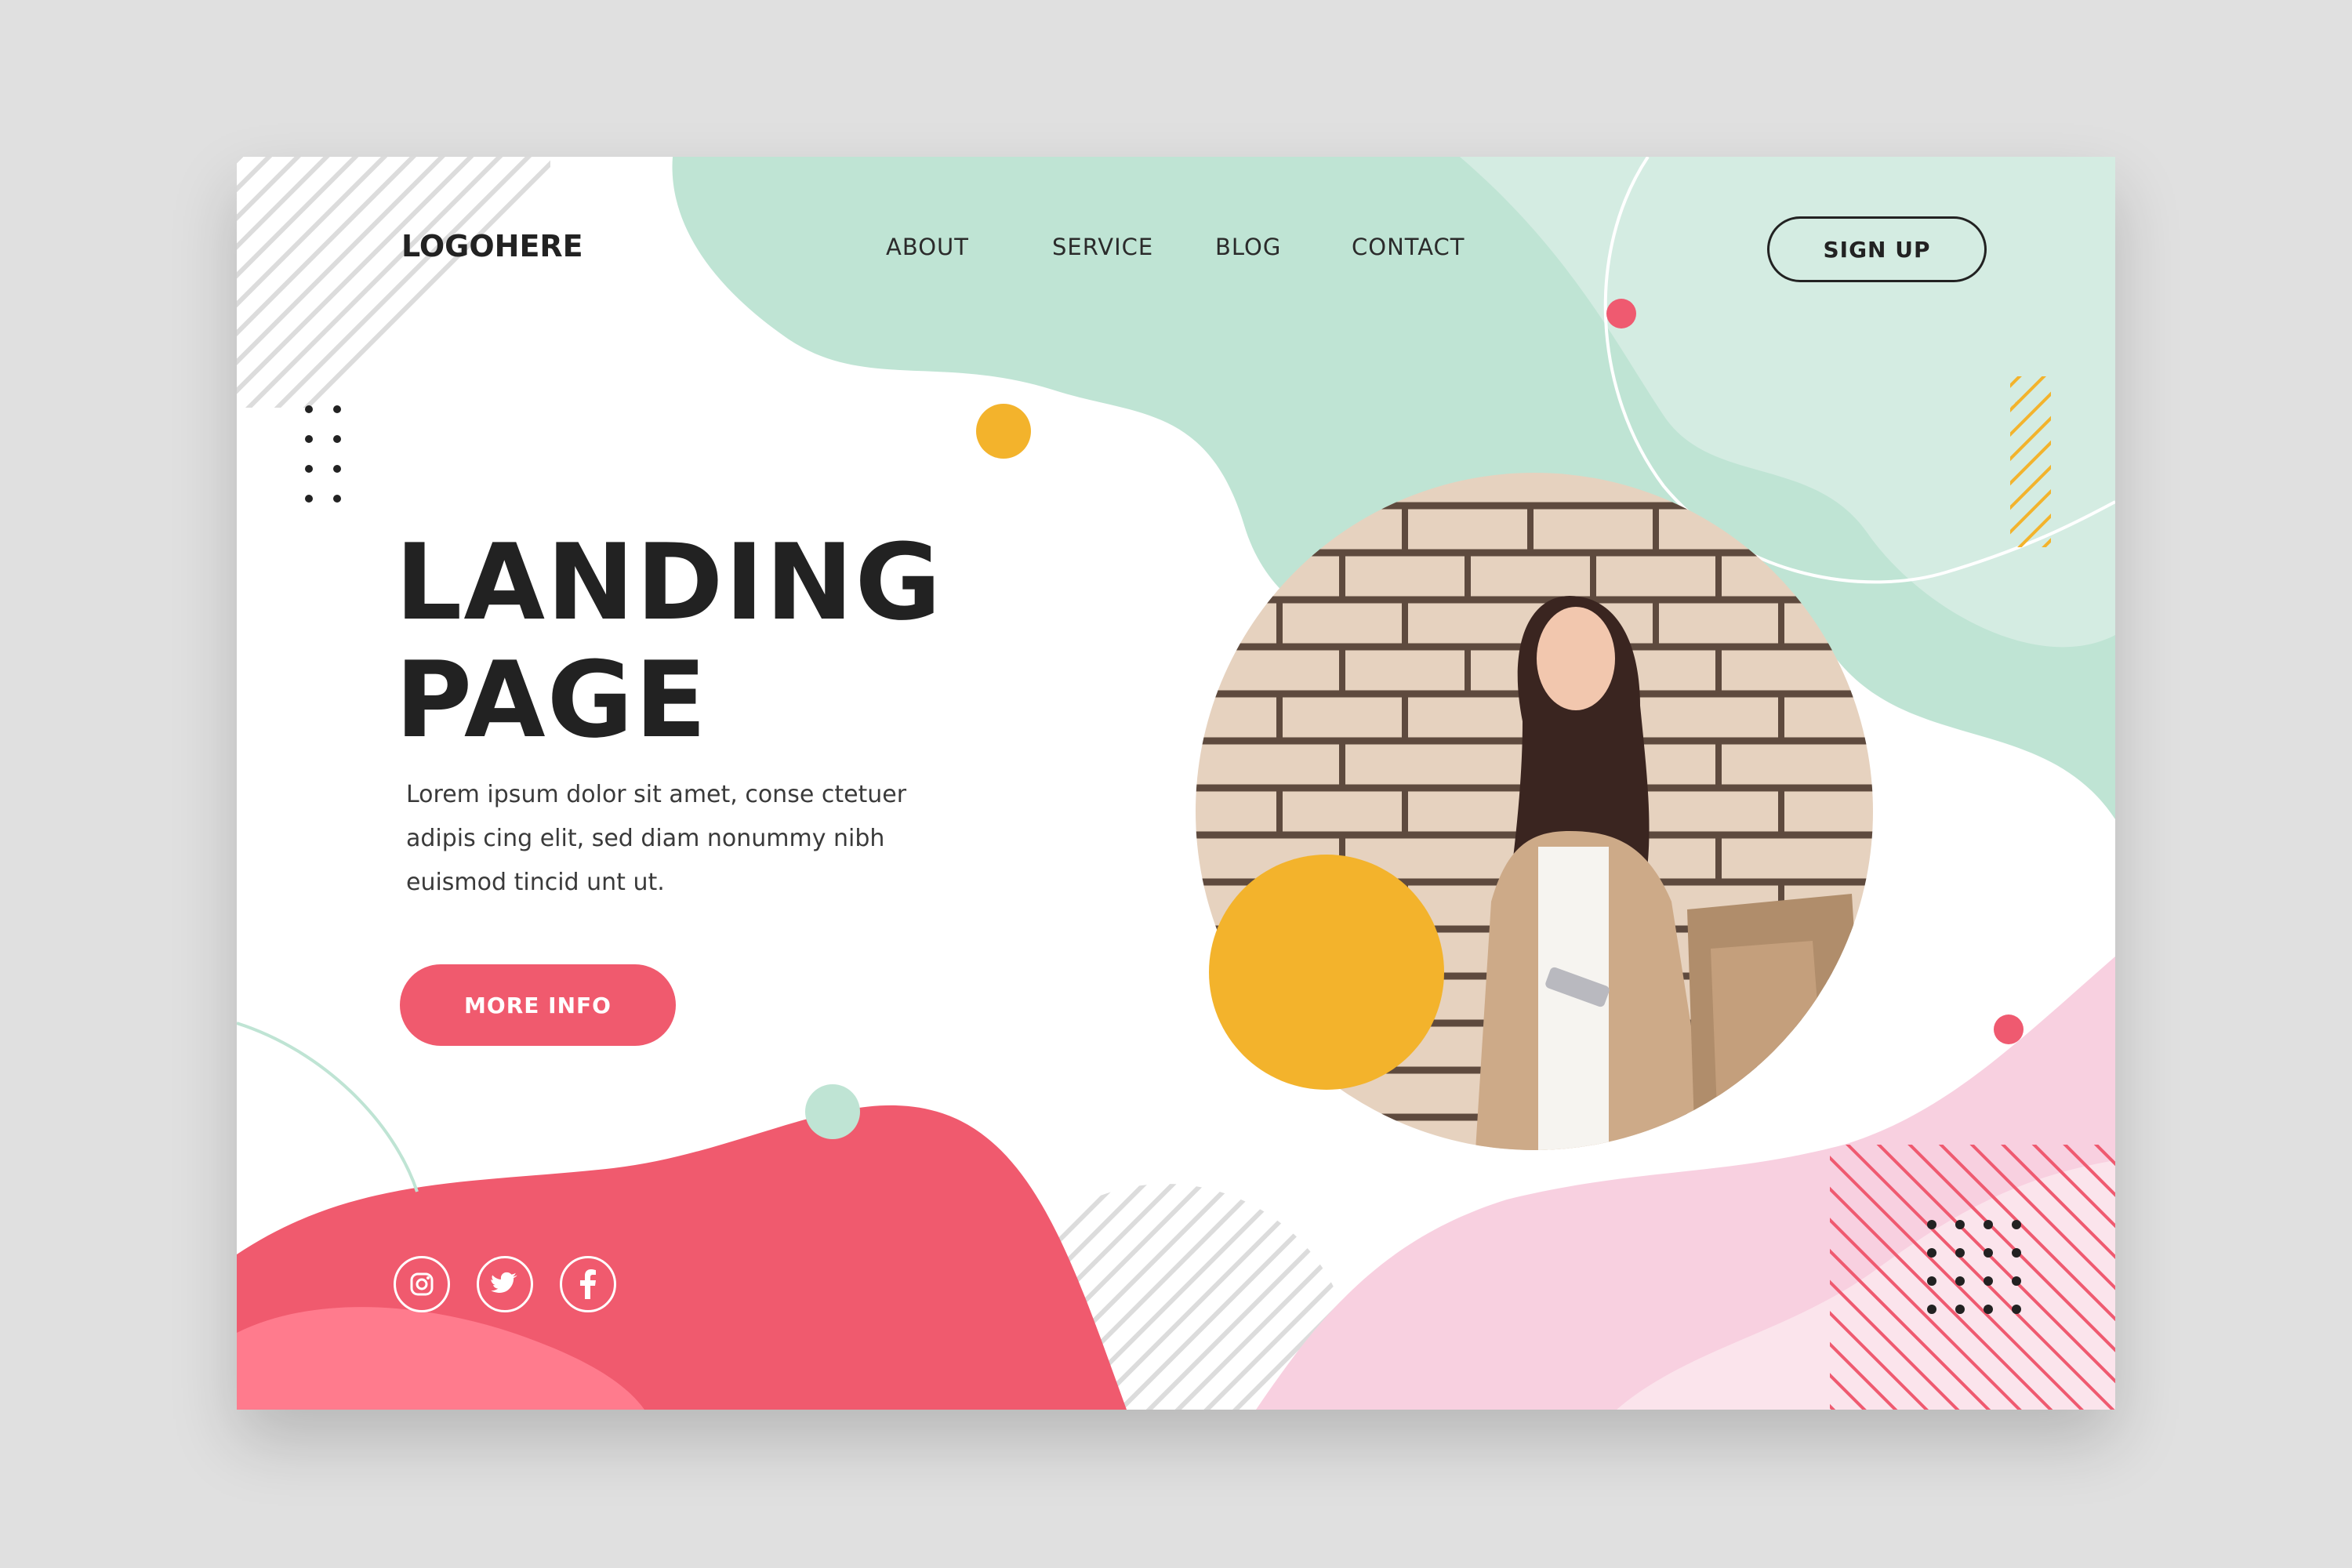 The width and height of the screenshot is (2352, 1568). Describe the element at coordinates (323, 454) in the screenshot. I see `dot-grid-left` at that location.